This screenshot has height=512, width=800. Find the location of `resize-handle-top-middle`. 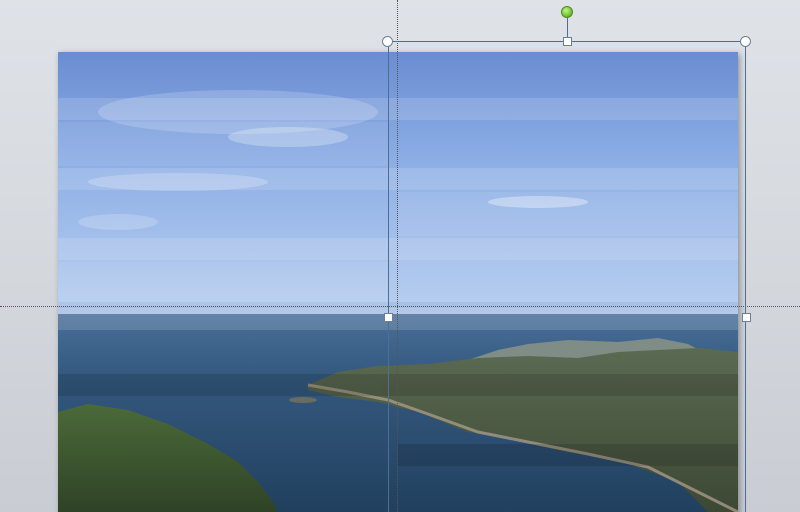

resize-handle-top-middle is located at coordinates (567, 41).